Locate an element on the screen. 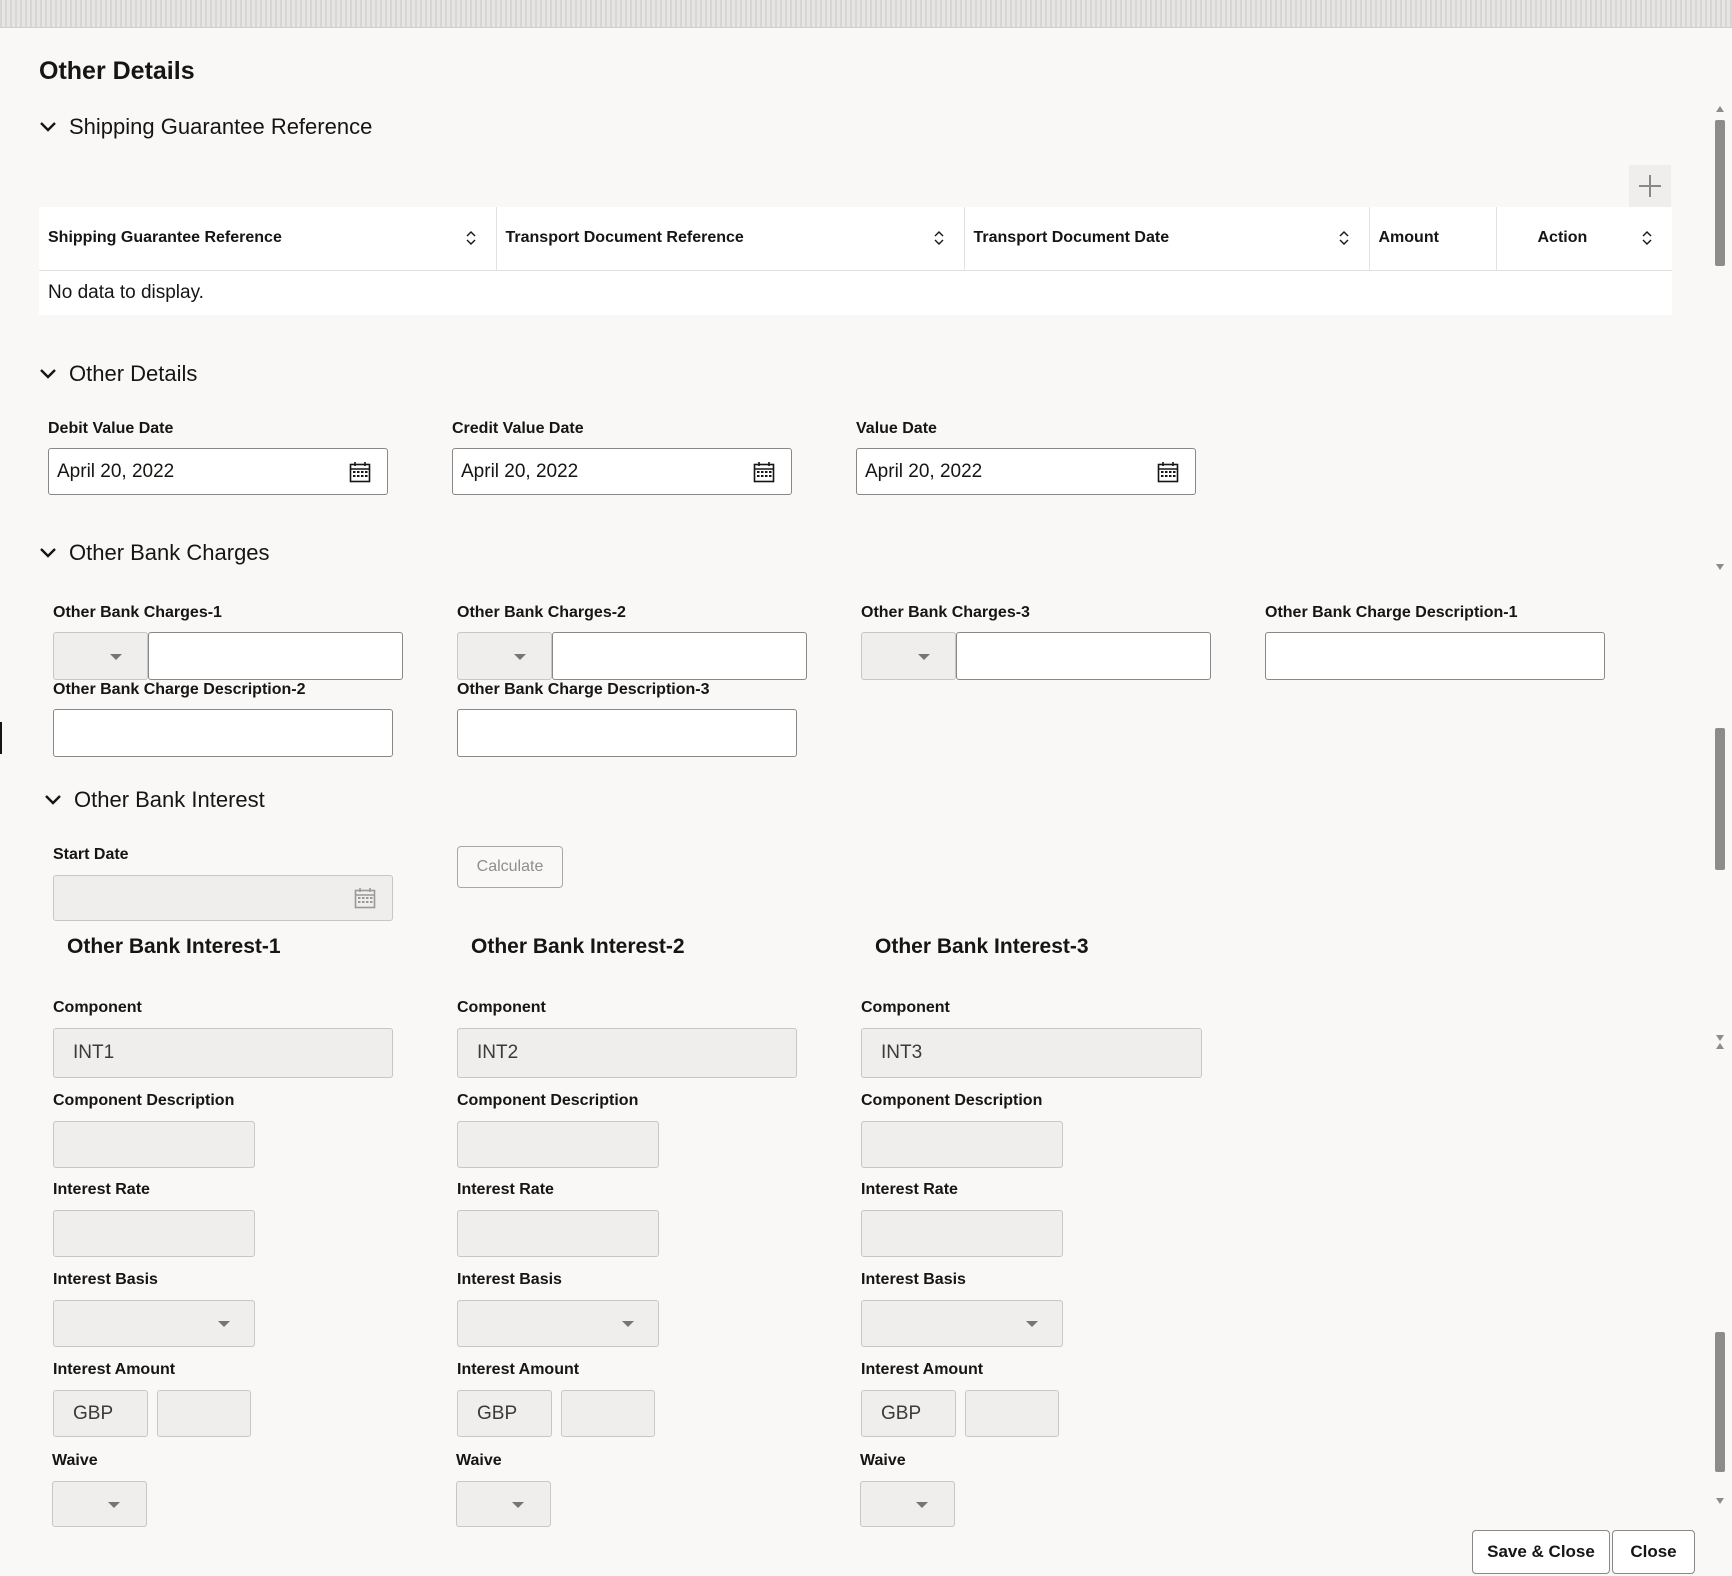 The image size is (1732, 1576). section-header-other-details: Other Details is located at coordinates (118, 374).